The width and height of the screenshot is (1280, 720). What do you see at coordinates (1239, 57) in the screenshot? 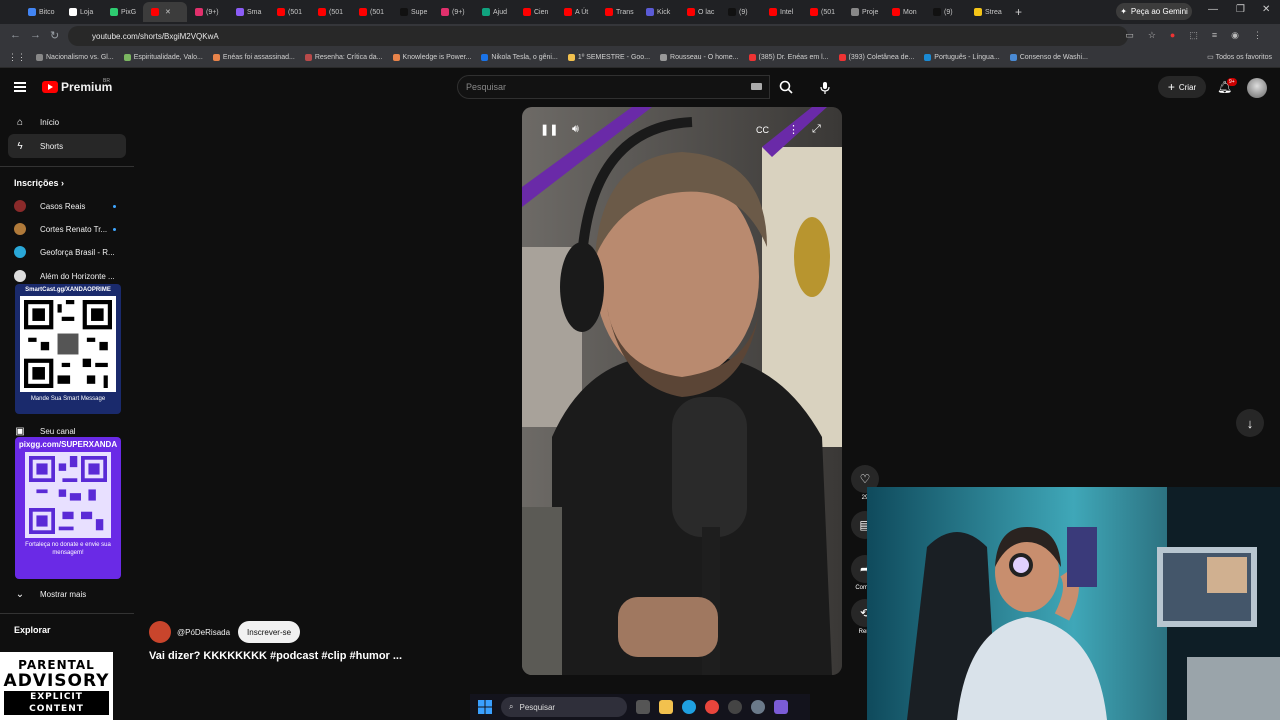
I see `all-favorites: ▭ Todos os favoritos` at bounding box center [1239, 57].